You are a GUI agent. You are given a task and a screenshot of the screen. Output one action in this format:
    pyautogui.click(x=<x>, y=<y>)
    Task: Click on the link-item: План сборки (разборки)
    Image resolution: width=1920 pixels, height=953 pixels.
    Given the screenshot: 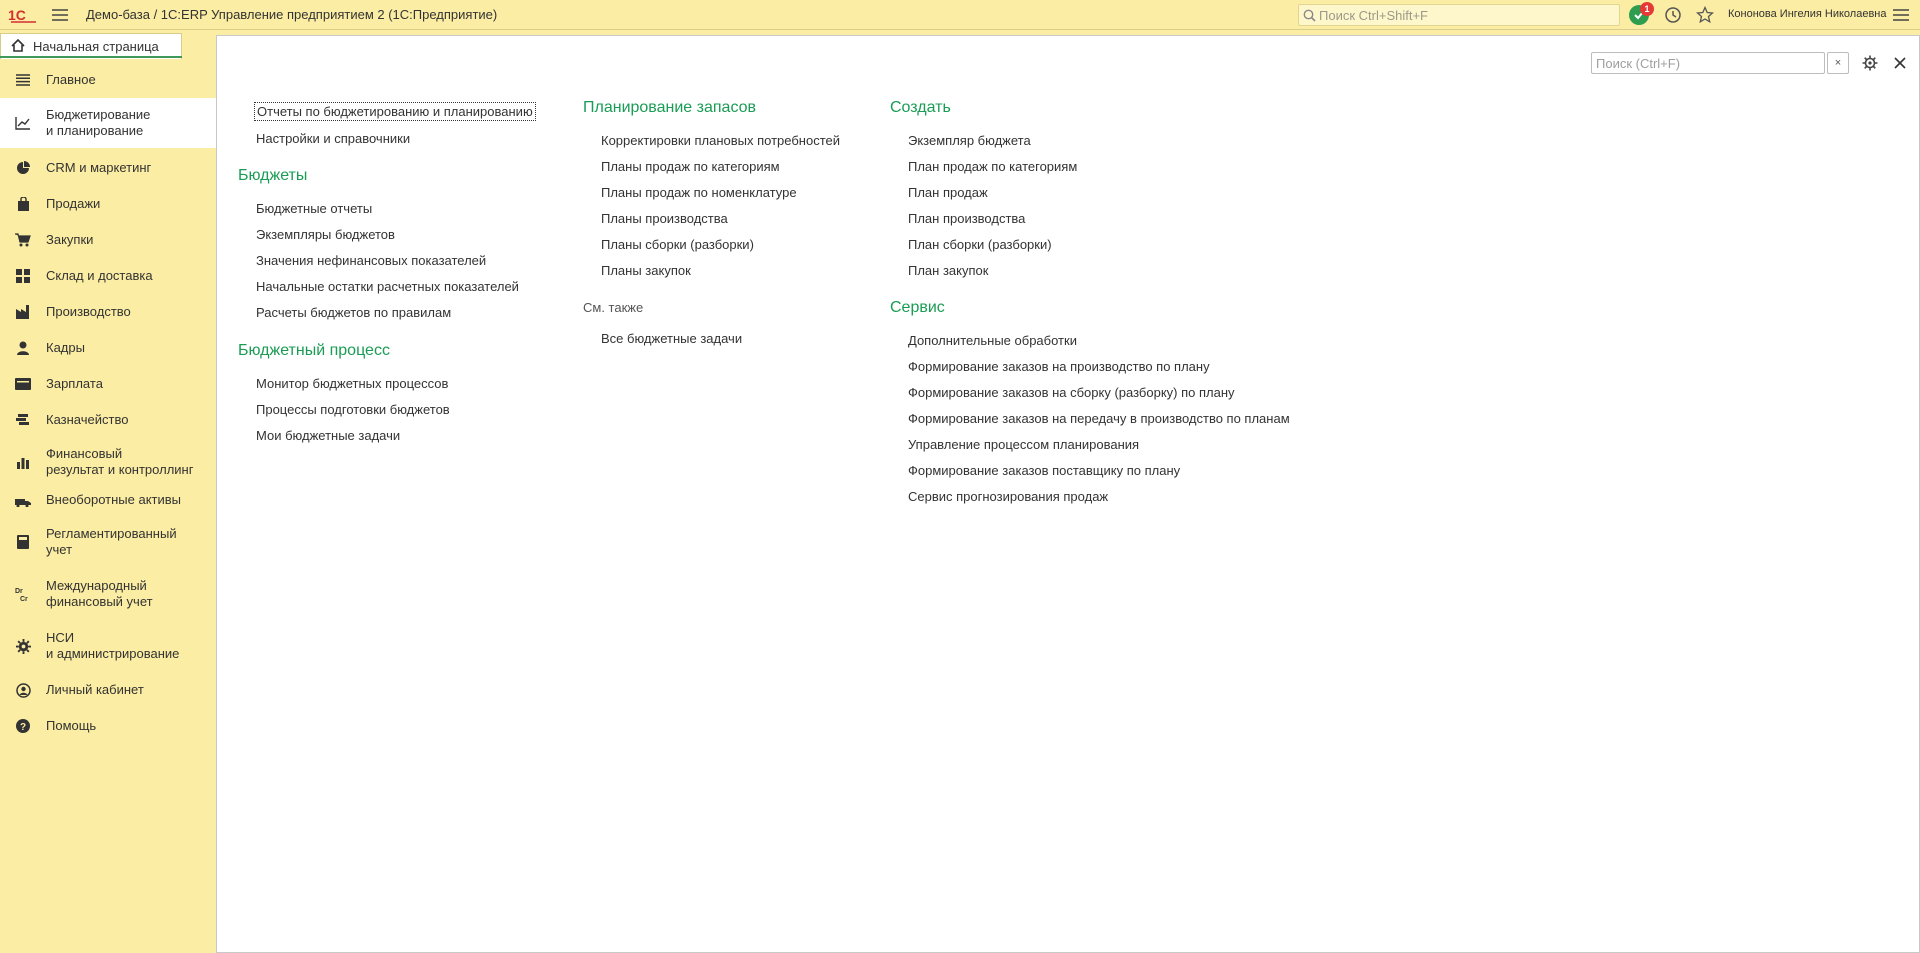 What is the action you would take?
    pyautogui.click(x=980, y=244)
    